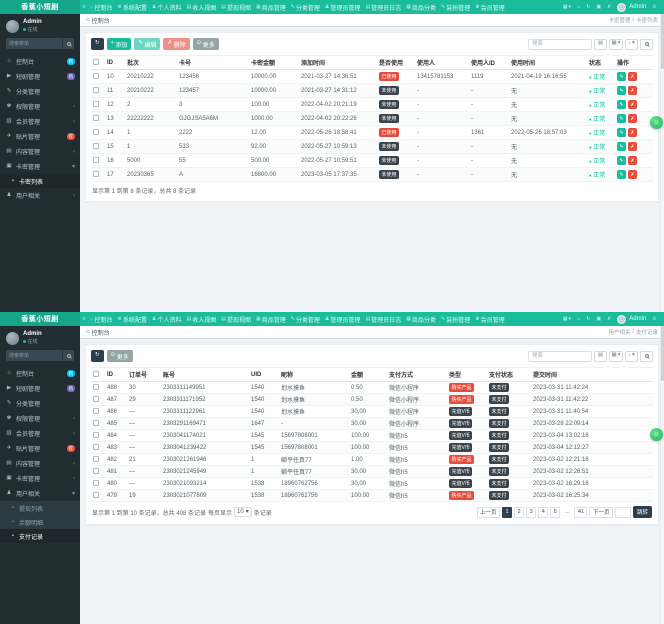 The height and width of the screenshot is (624, 664). What do you see at coordinates (342, 7) in the screenshot?
I see `nav-item: ♟ 管理员管理` at bounding box center [342, 7].